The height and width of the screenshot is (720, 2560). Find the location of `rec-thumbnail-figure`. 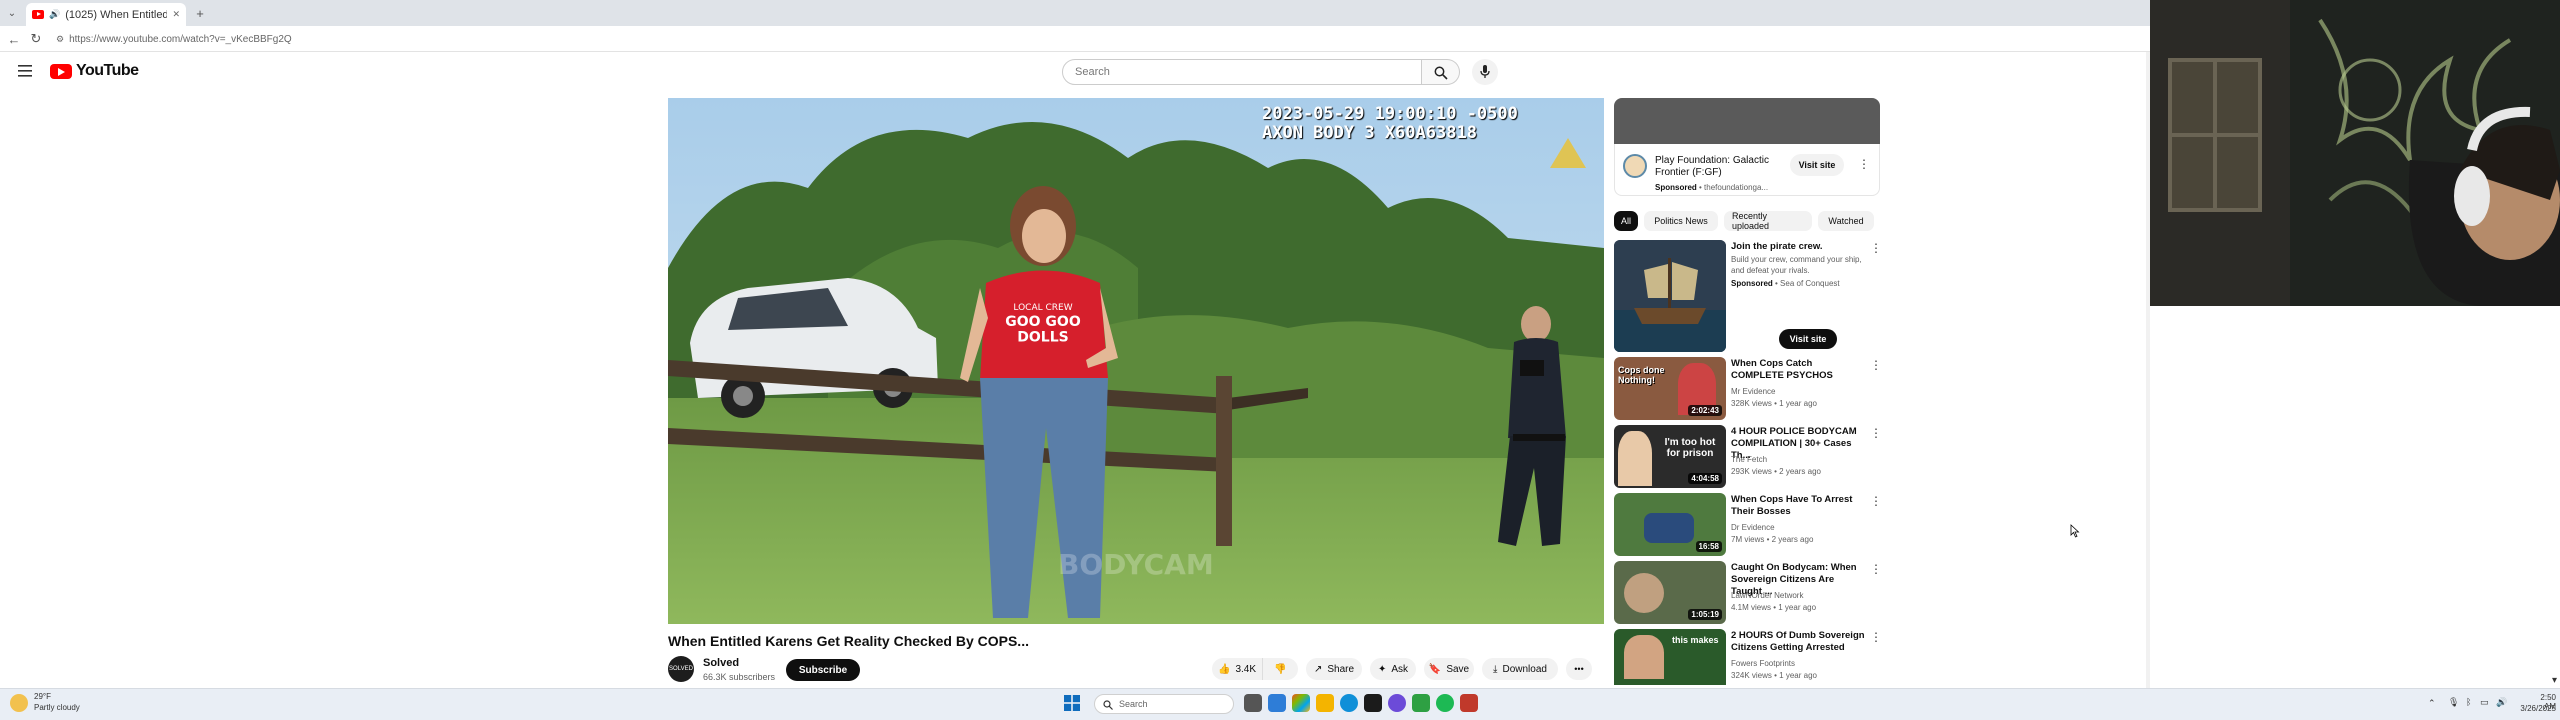

rec-thumbnail-figure is located at coordinates (1635, 458).